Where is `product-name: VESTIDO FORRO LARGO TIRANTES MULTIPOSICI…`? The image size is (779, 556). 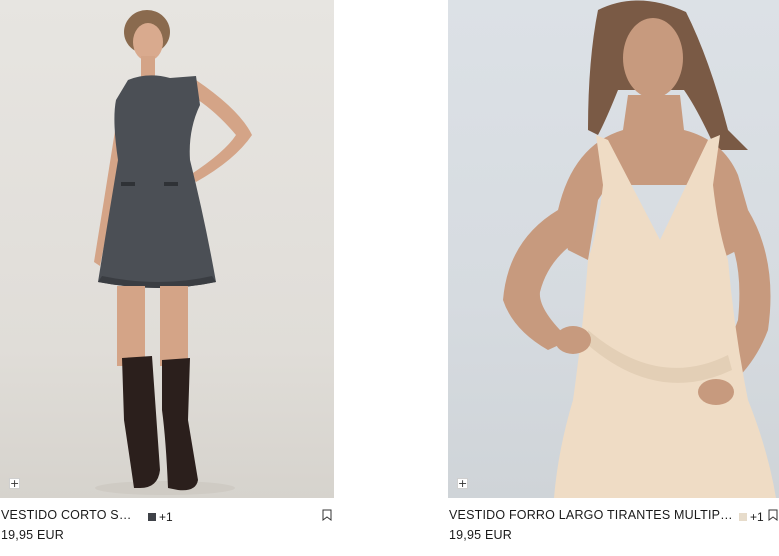 product-name: VESTIDO FORRO LARGO TIRANTES MULTIPOSICI… is located at coordinates (591, 515).